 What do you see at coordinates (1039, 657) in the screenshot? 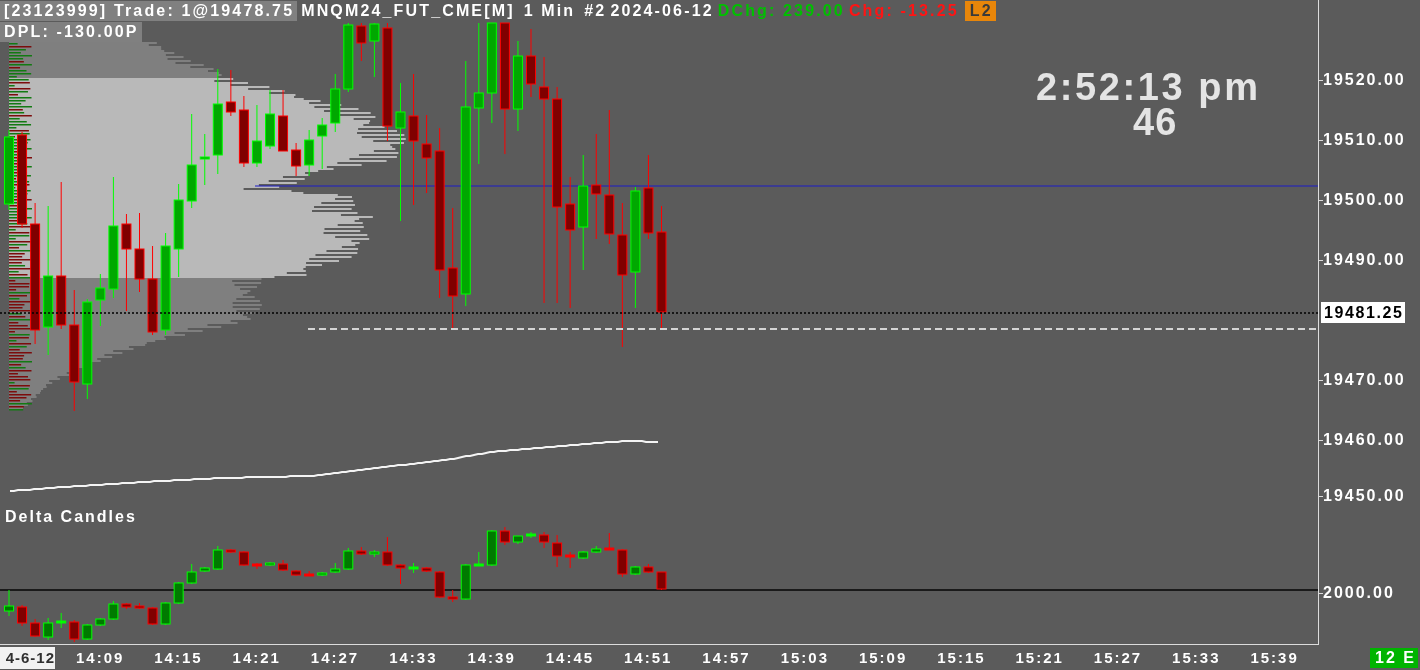
I see `time-label: 15:21` at bounding box center [1039, 657].